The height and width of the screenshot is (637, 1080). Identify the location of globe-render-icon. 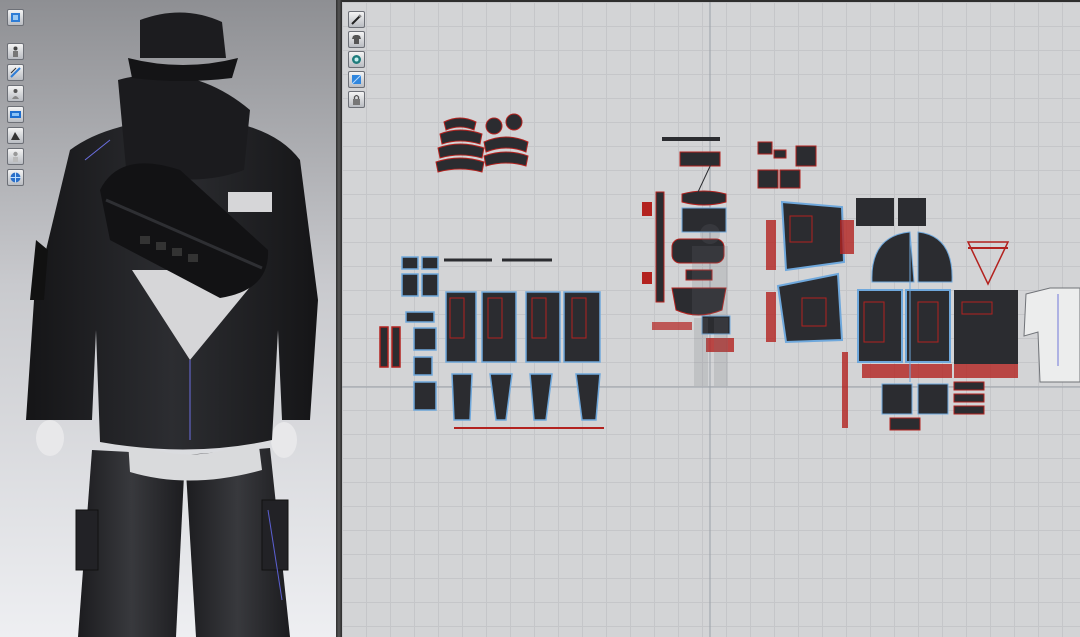
(15, 177).